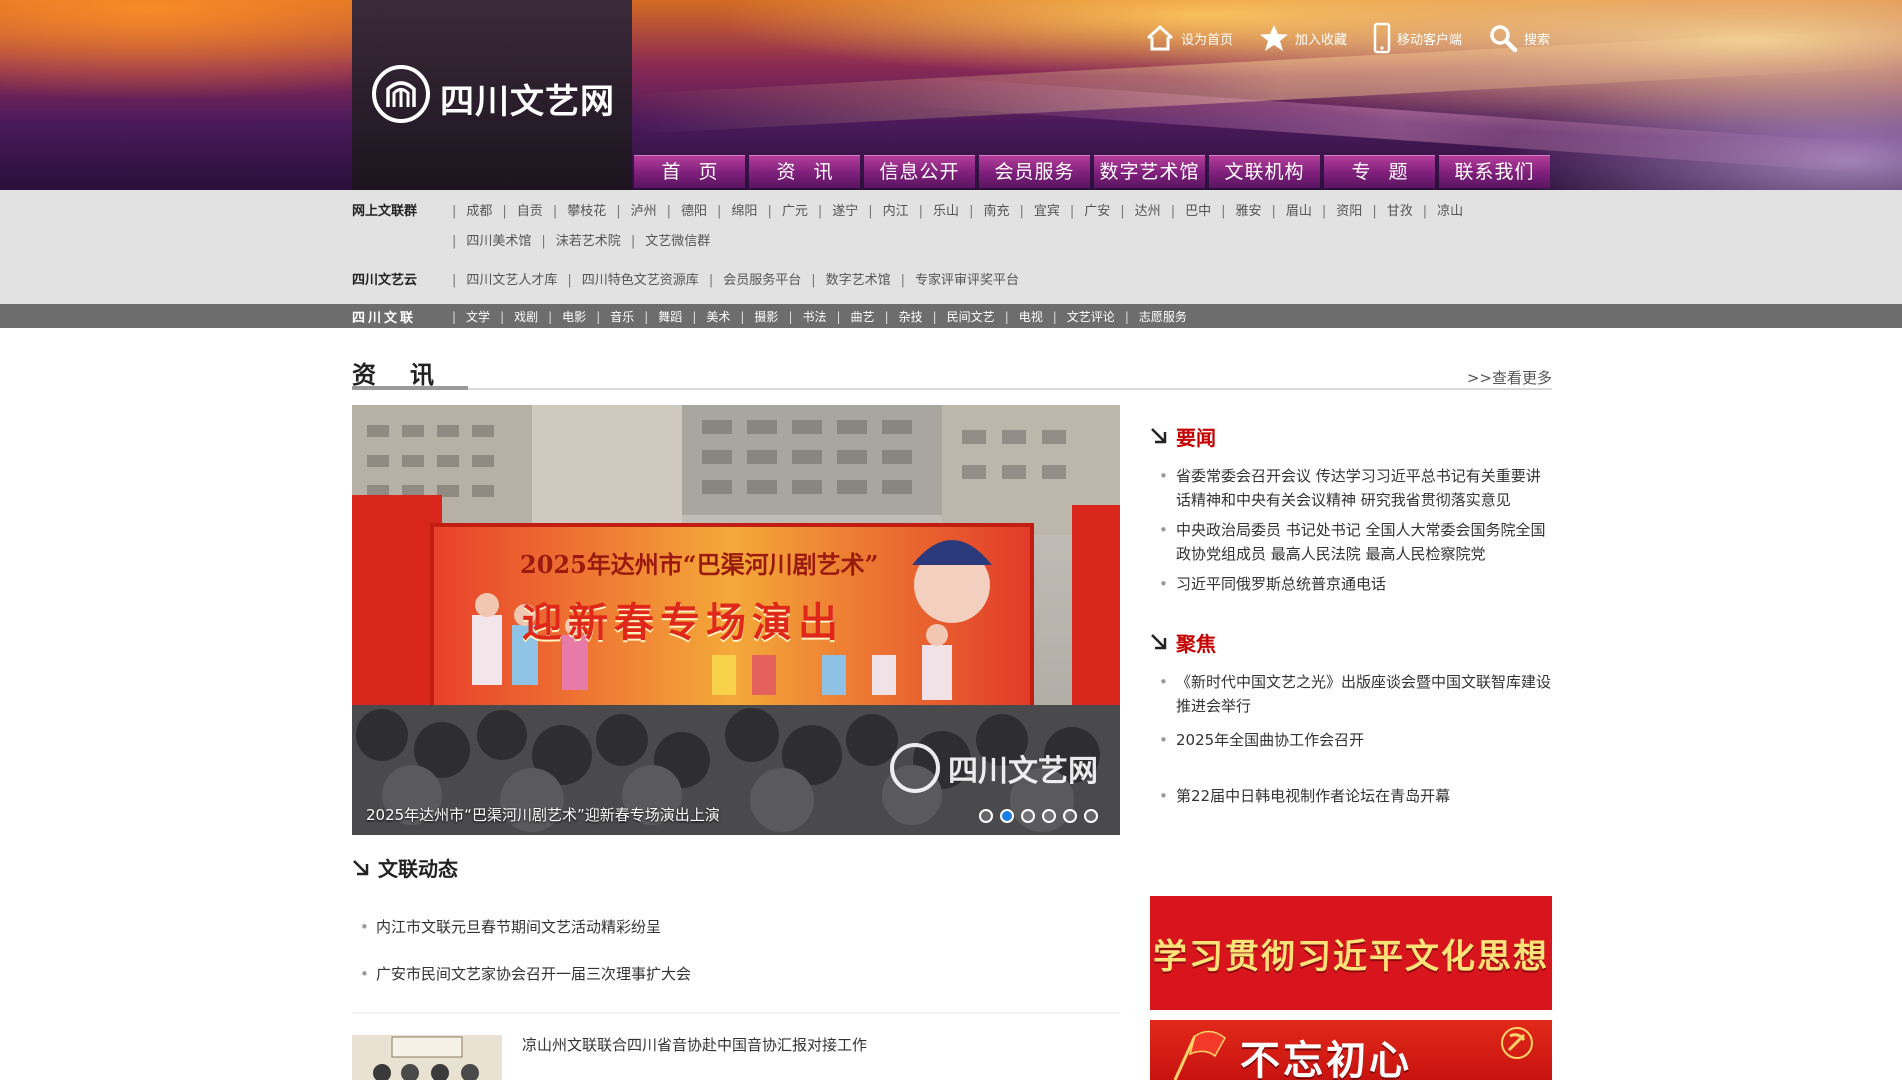 The height and width of the screenshot is (1080, 1902). What do you see at coordinates (1392, 212) in the screenshot?
I see `federation-link: 甘孜` at bounding box center [1392, 212].